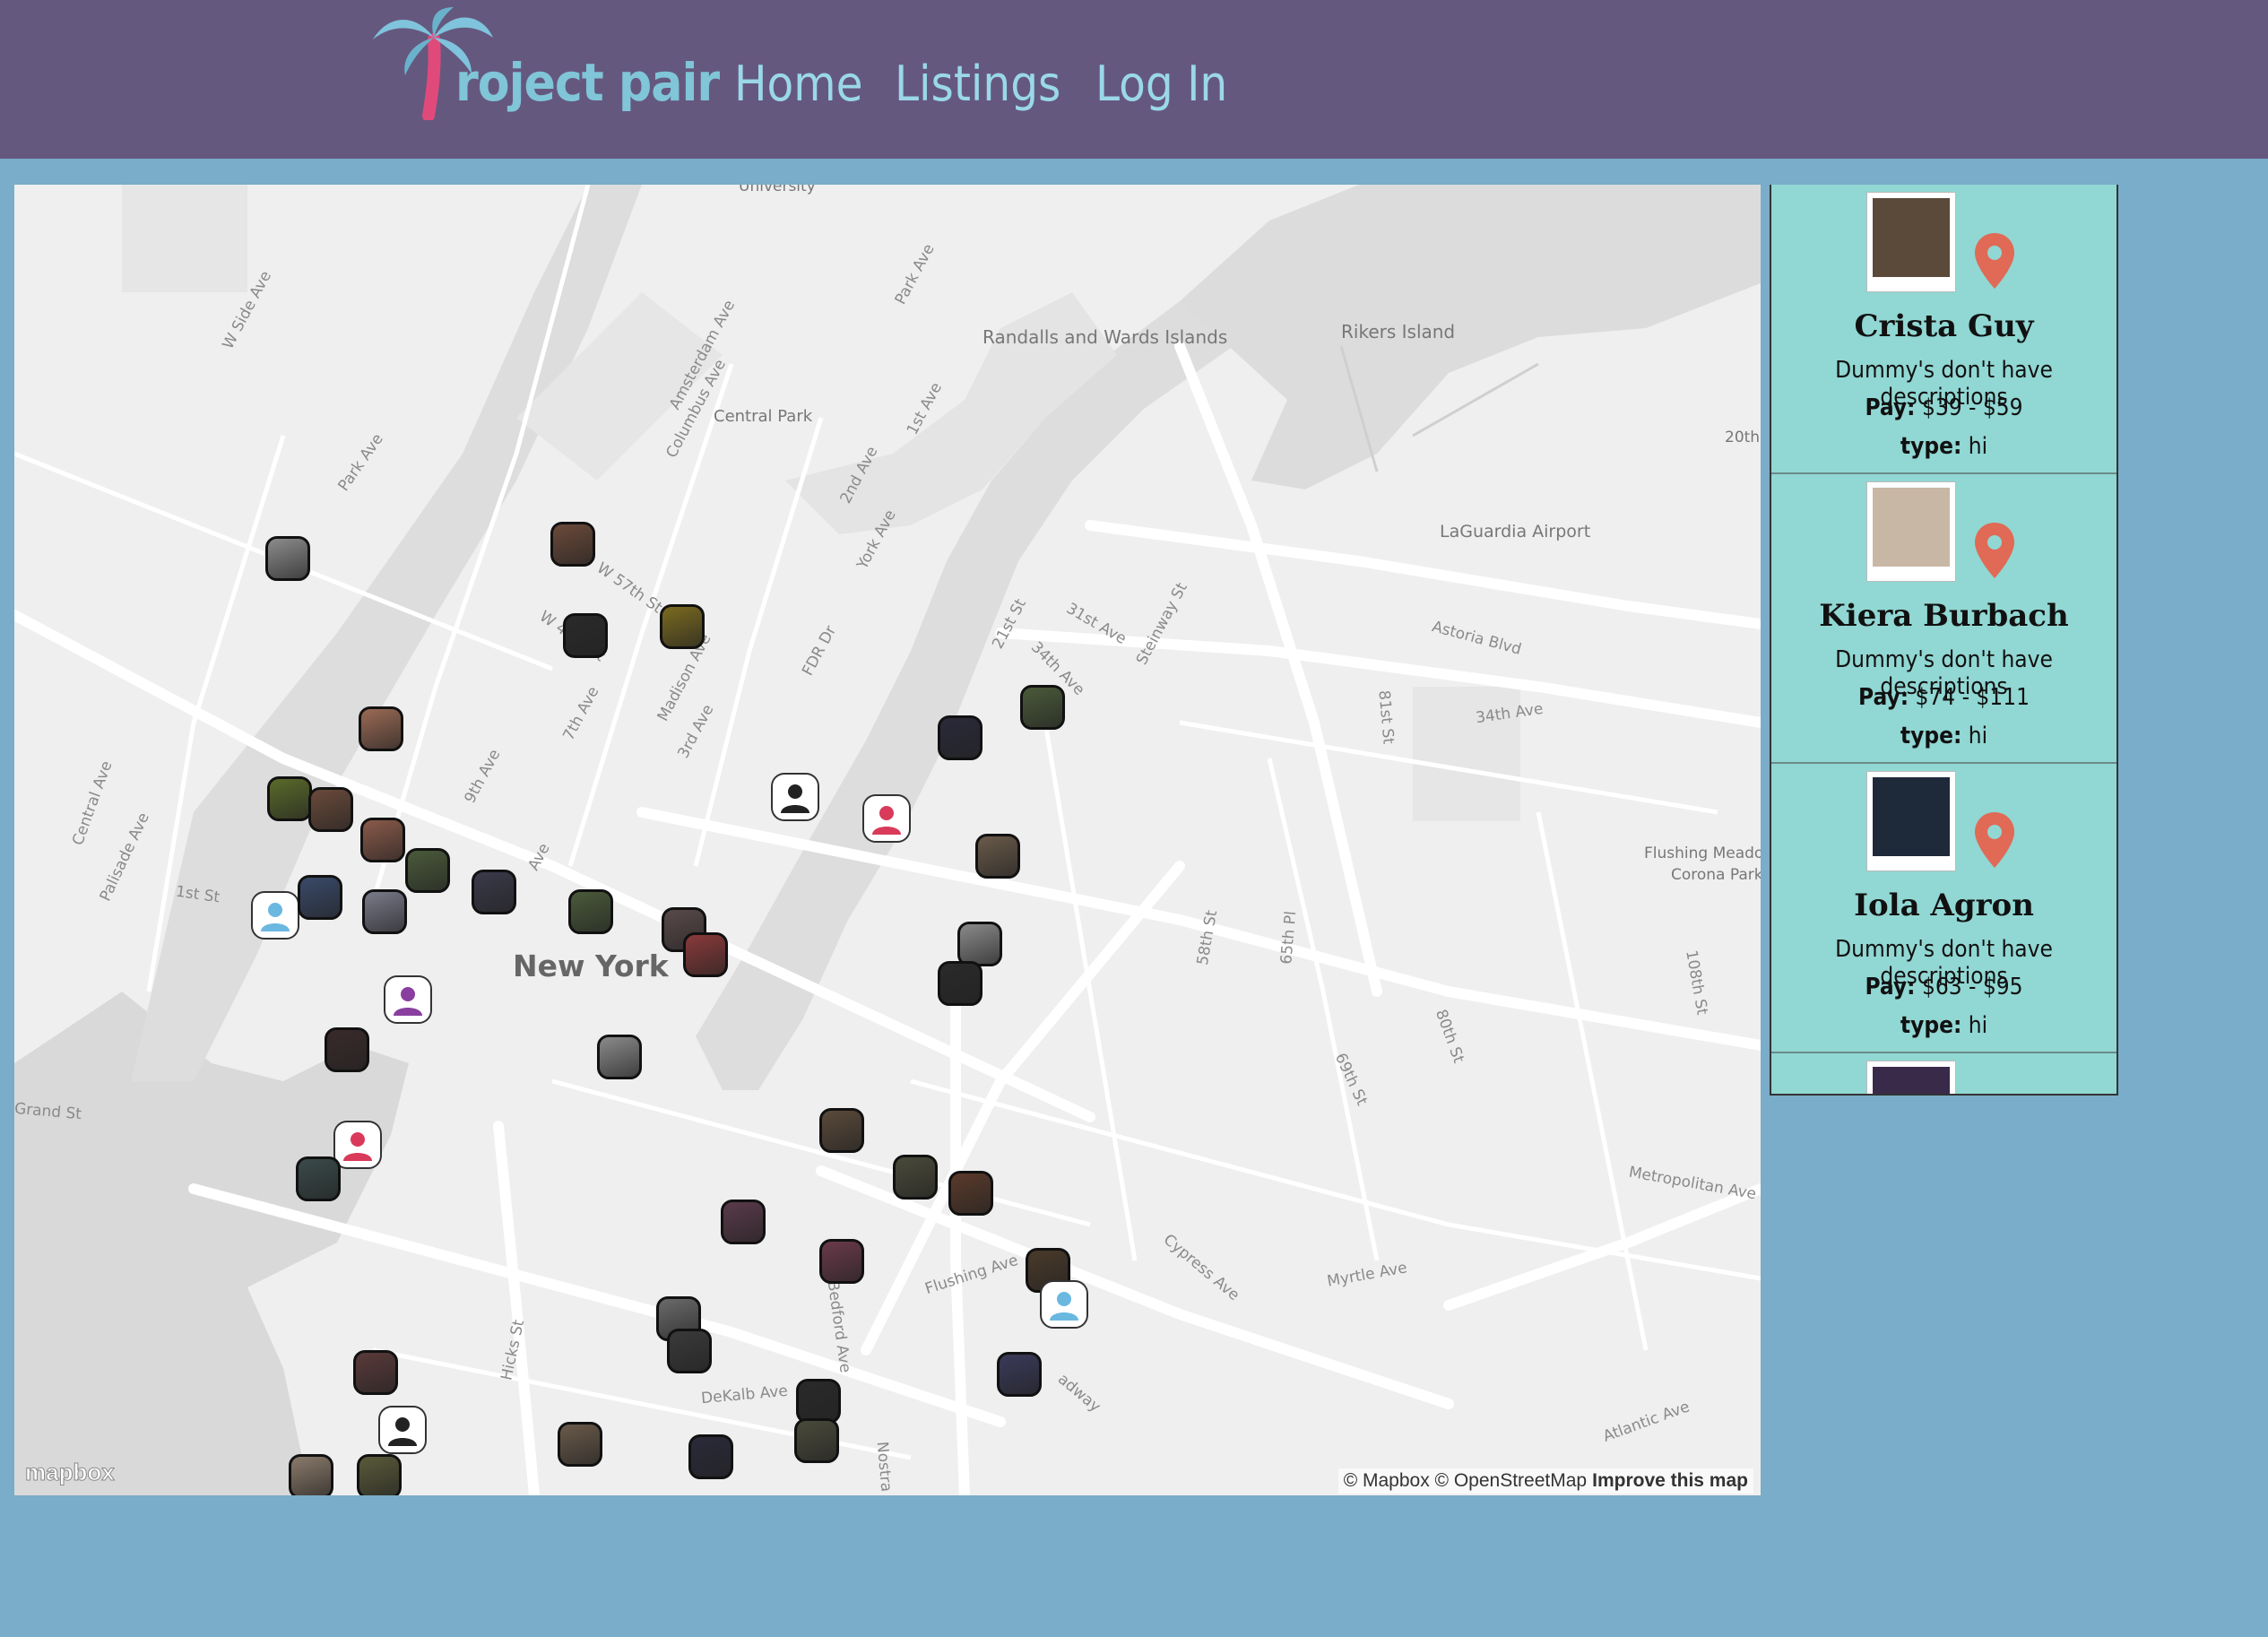 The height and width of the screenshot is (1637, 2268). I want to click on listing-name: Iola Agron, so click(1944, 905).